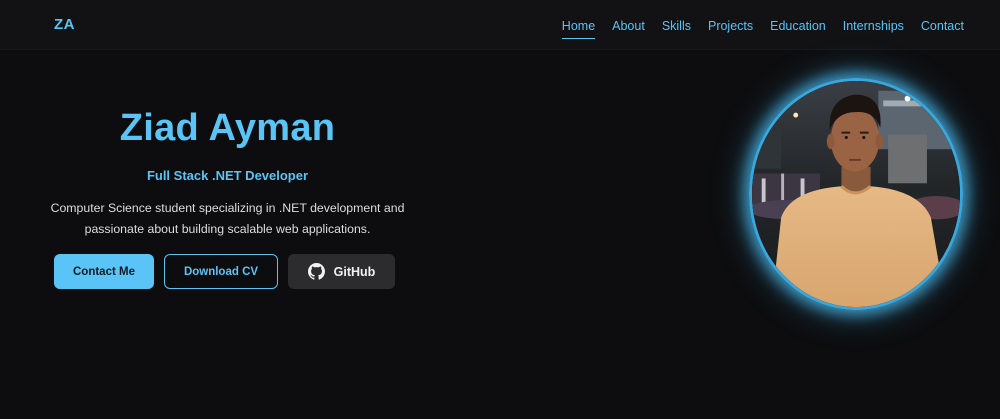 The height and width of the screenshot is (419, 1000). I want to click on nav-item-internships: Internships, so click(873, 28).